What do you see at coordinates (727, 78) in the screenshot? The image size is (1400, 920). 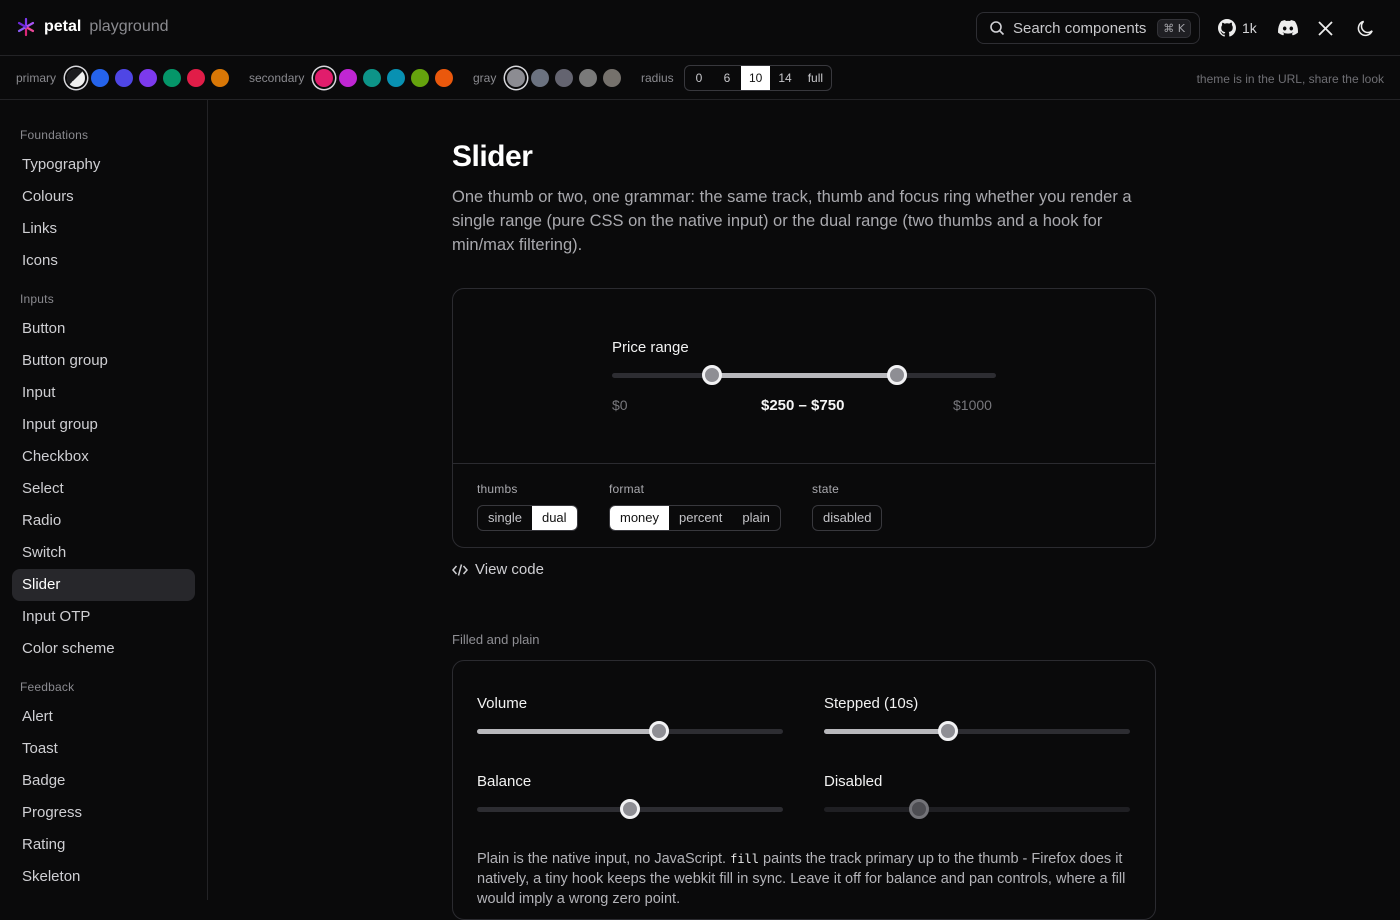 I see `radius-option: 6` at bounding box center [727, 78].